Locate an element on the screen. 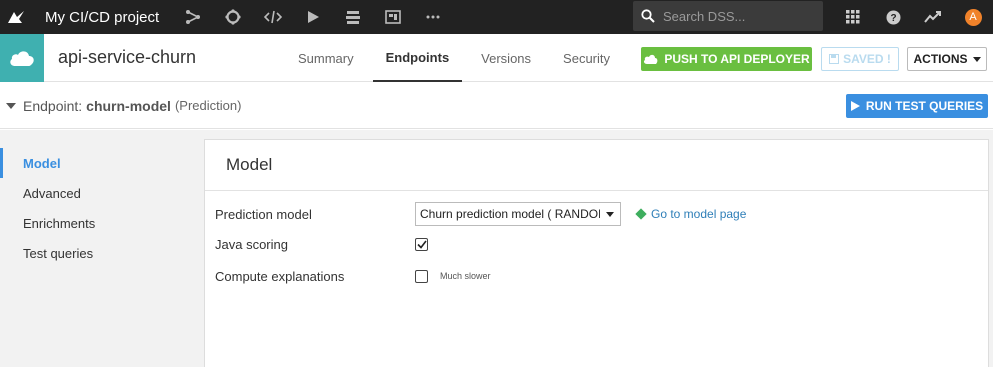 The height and width of the screenshot is (367, 993). avatar: A is located at coordinates (973, 17).